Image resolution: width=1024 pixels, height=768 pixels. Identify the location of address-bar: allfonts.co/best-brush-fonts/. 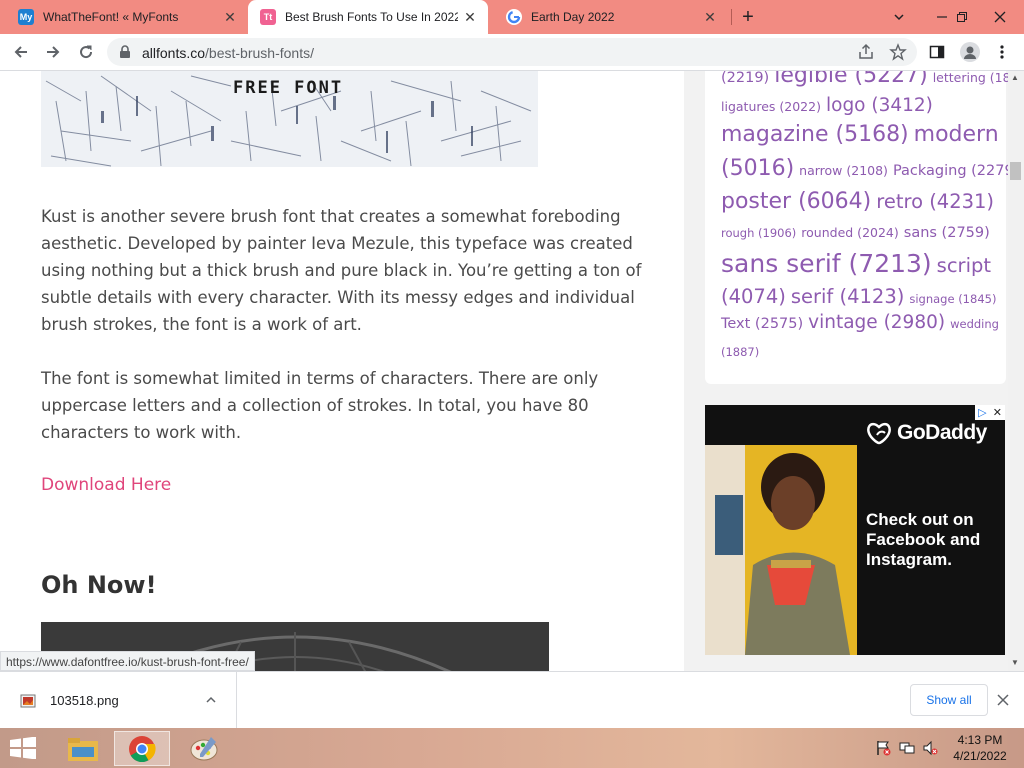
(512, 52).